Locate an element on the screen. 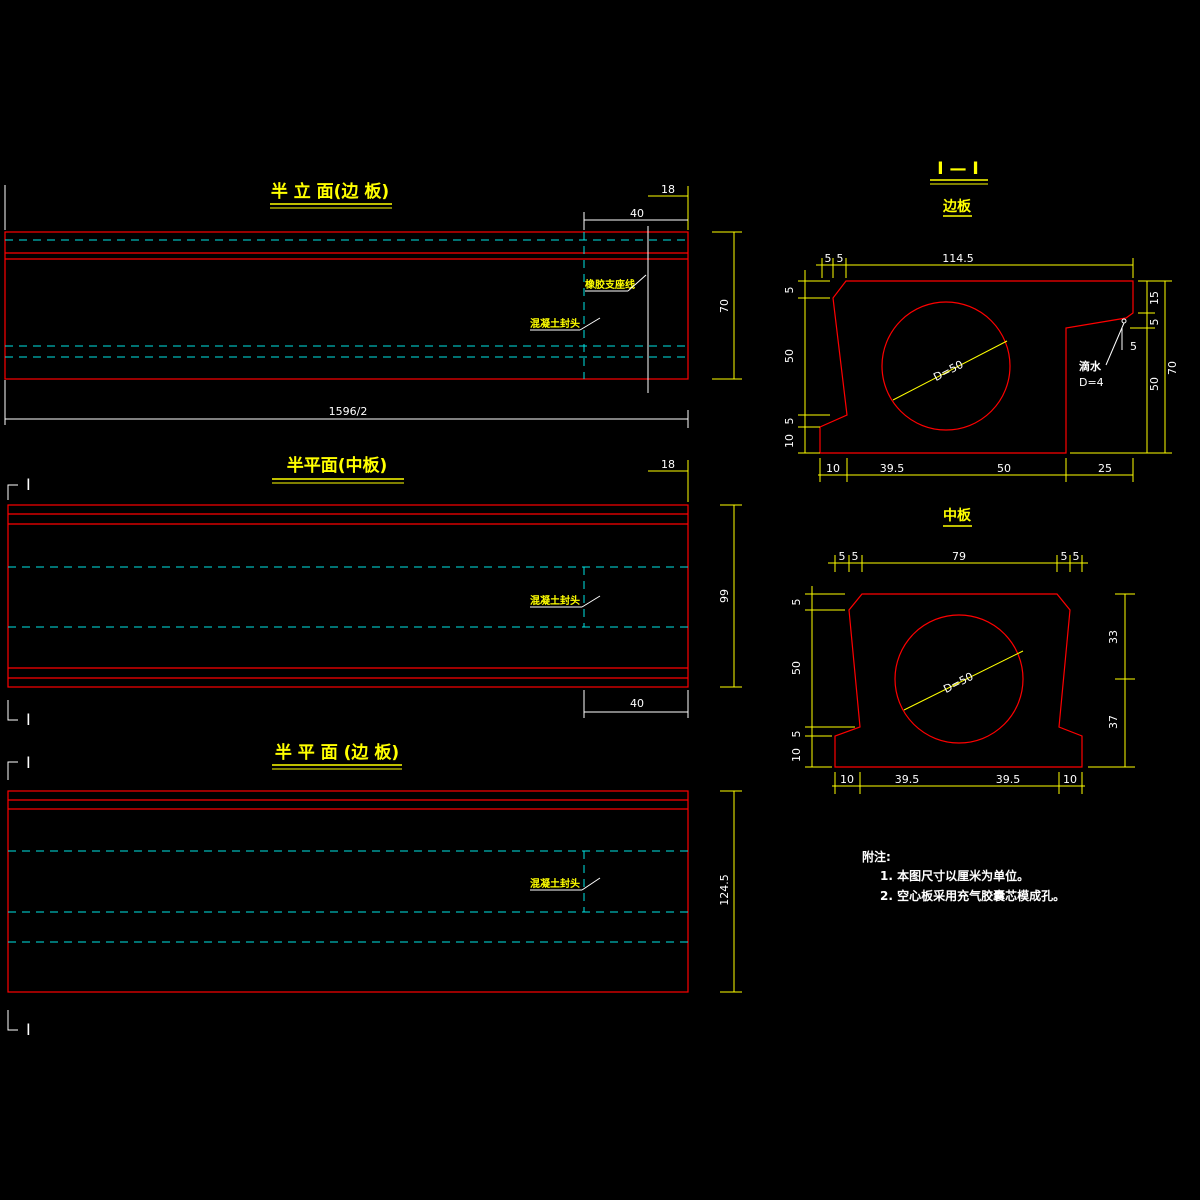 This screenshot has height=1200, width=1200. edge-left-50: 50 is located at coordinates (789, 356).